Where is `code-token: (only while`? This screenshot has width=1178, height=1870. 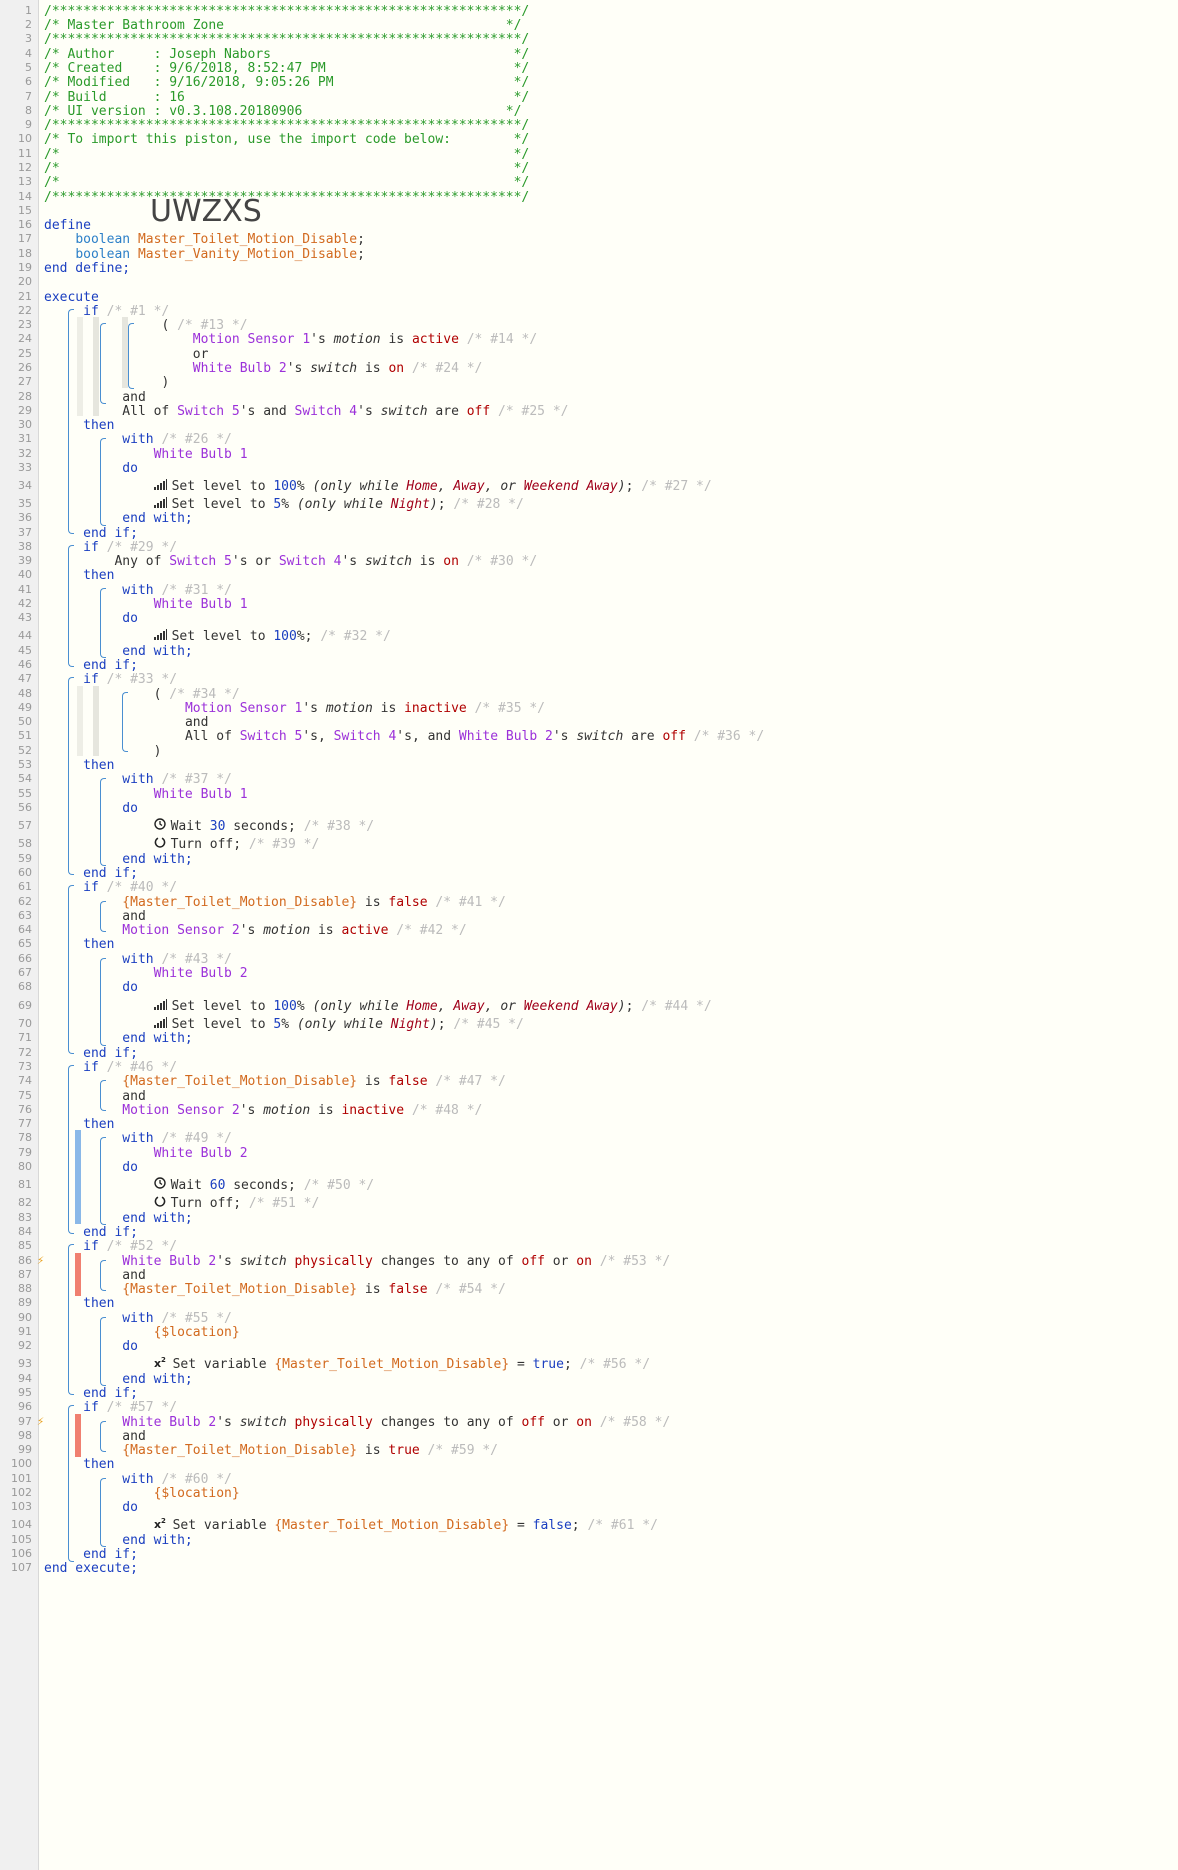 code-token: (only while is located at coordinates (343, 1024).